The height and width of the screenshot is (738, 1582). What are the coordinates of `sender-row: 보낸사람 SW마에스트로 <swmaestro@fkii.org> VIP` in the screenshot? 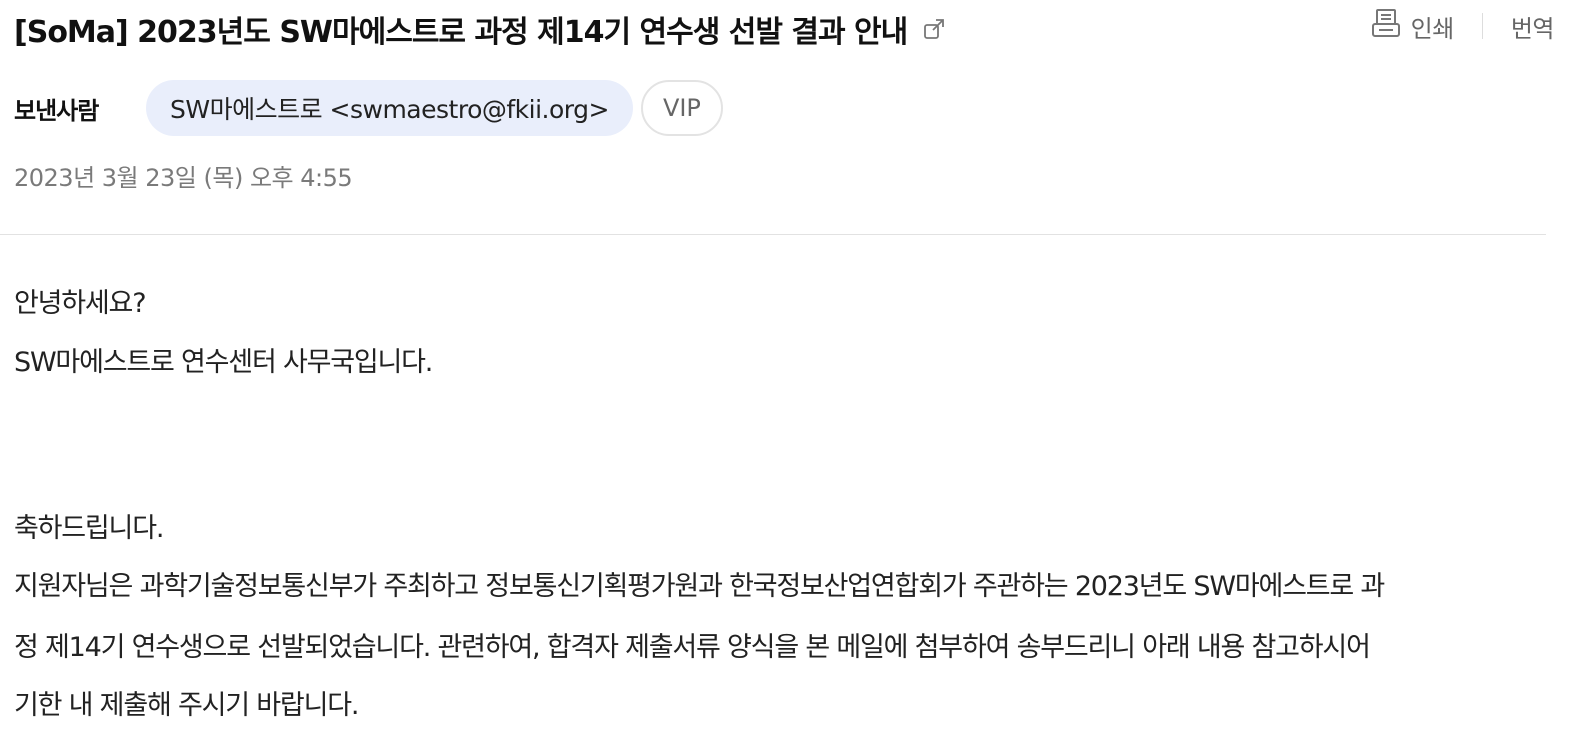 It's located at (368, 108).